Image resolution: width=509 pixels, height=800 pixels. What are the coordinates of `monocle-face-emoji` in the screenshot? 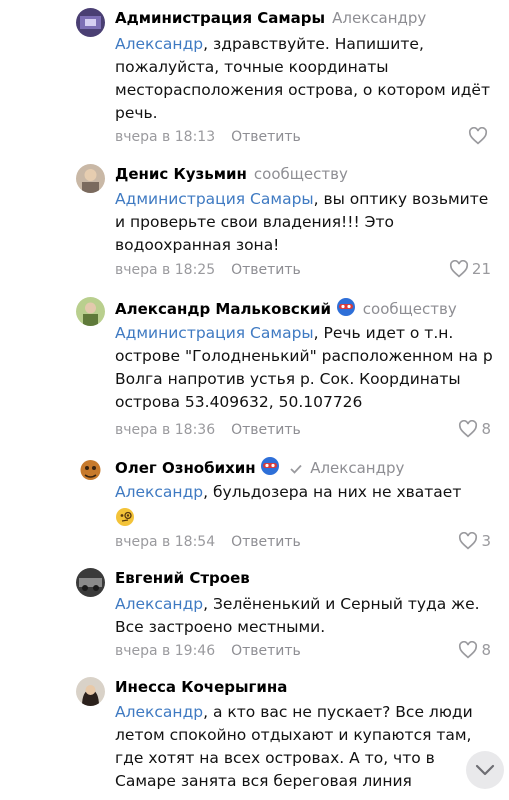 It's located at (125, 520).